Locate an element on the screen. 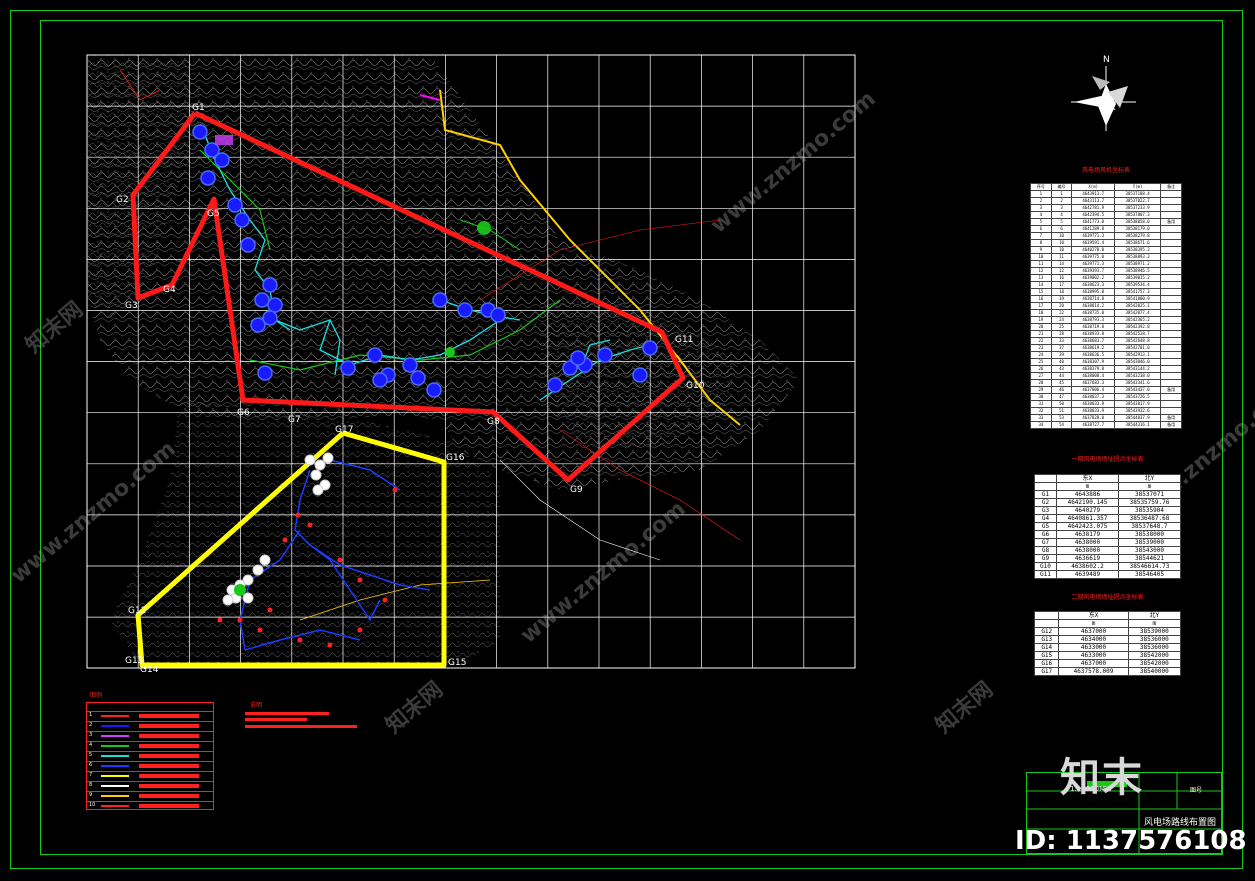 This screenshot has height=881, width=1255. table-cell: 38536000 is located at coordinates (1154, 647).